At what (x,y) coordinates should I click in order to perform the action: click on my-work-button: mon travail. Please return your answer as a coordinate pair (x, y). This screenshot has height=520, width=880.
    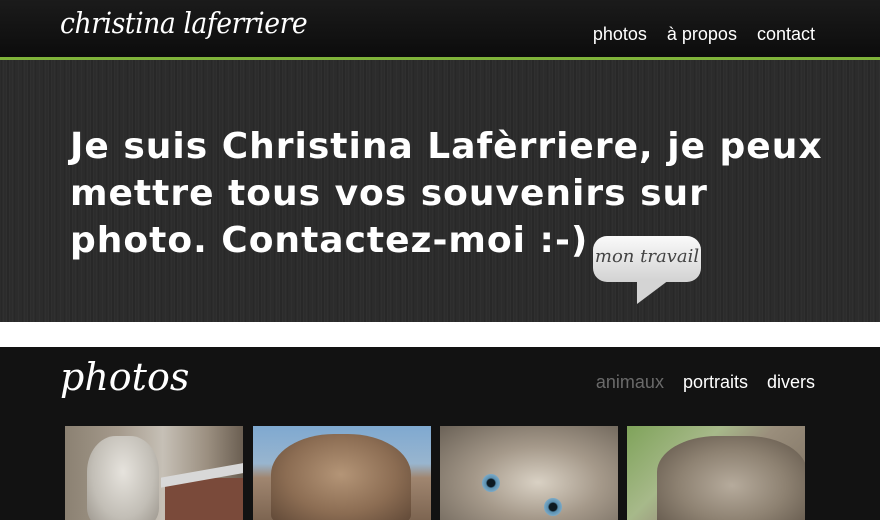
    Looking at the image, I should click on (647, 270).